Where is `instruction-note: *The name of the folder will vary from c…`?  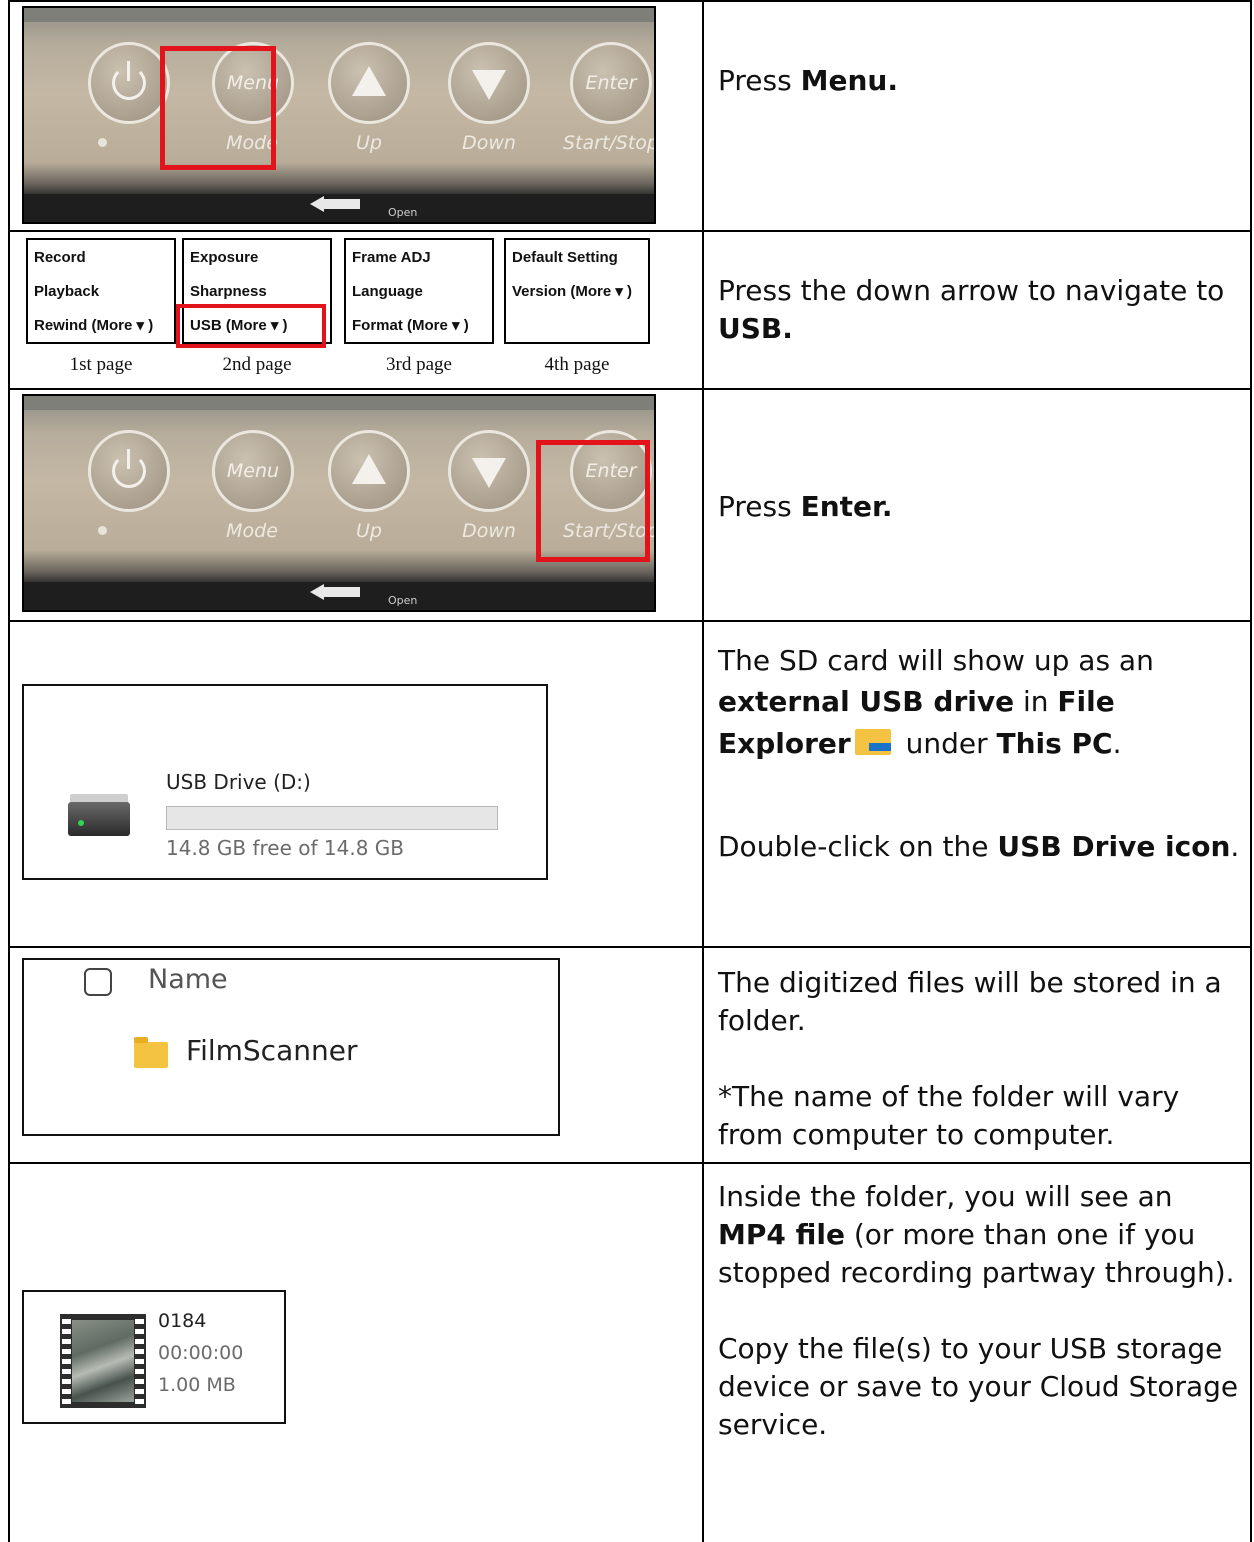 instruction-note: *The name of the folder will vary from c… is located at coordinates (949, 1116).